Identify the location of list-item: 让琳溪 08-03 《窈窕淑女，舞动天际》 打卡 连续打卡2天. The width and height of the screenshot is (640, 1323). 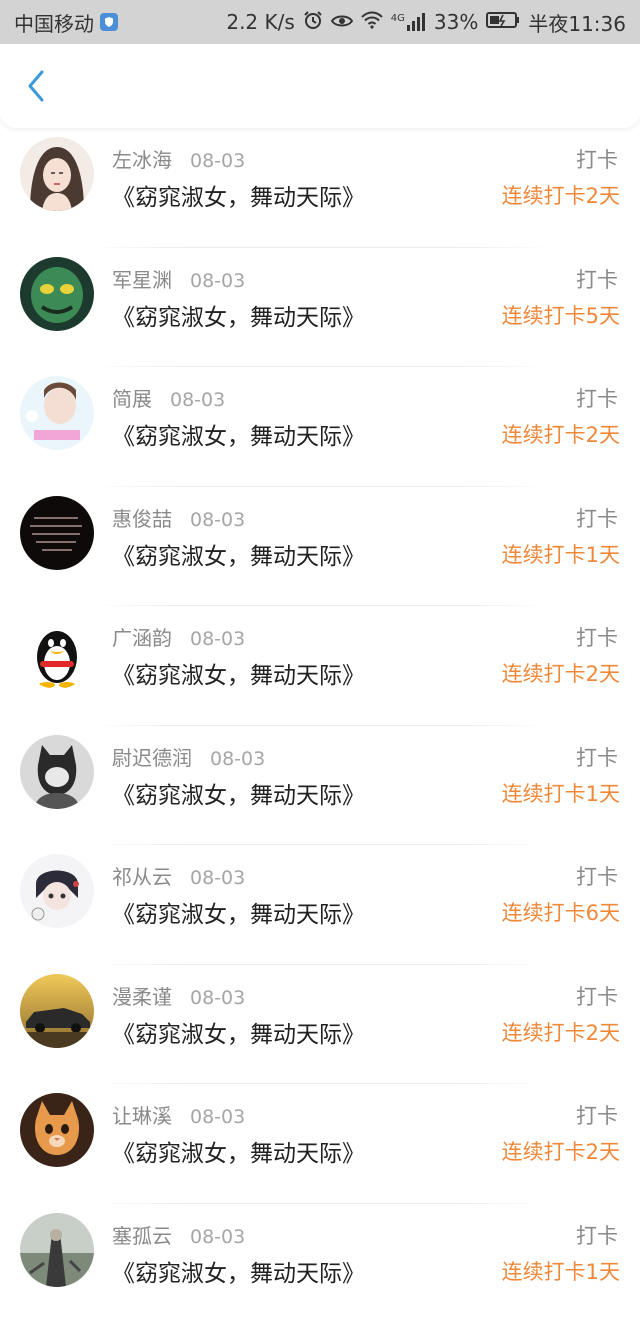
(320, 1144).